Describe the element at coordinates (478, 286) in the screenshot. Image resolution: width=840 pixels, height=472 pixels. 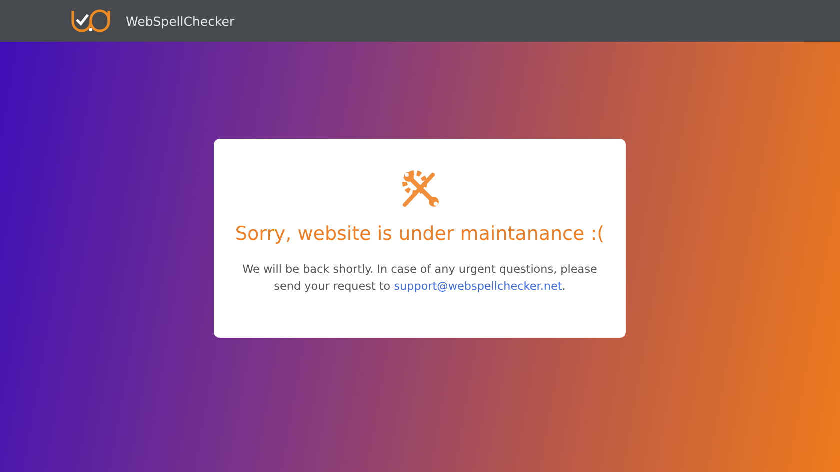
I see `support-email-link: support@webspellchecker.net` at that location.